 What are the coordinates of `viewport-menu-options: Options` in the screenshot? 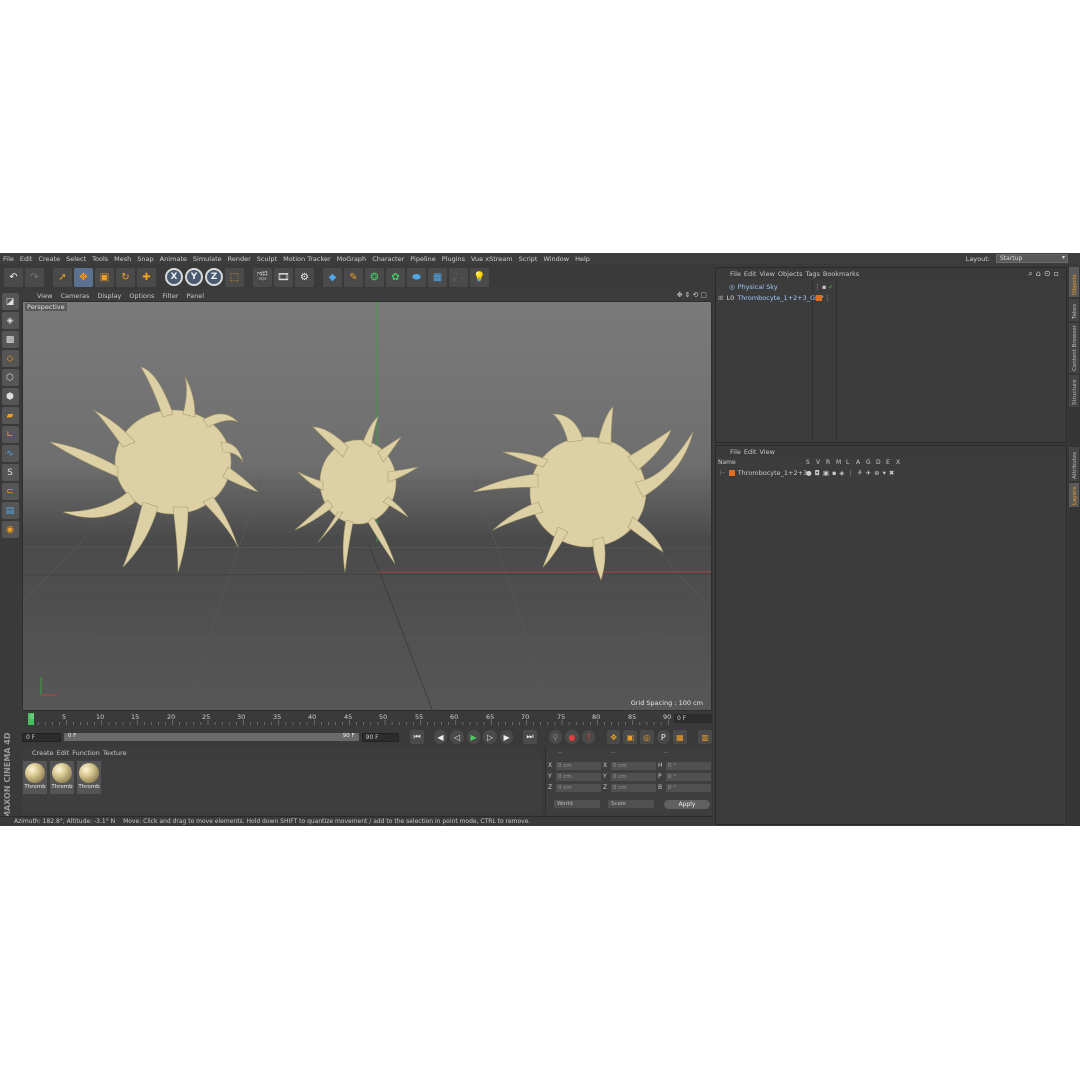 It's located at (141, 296).